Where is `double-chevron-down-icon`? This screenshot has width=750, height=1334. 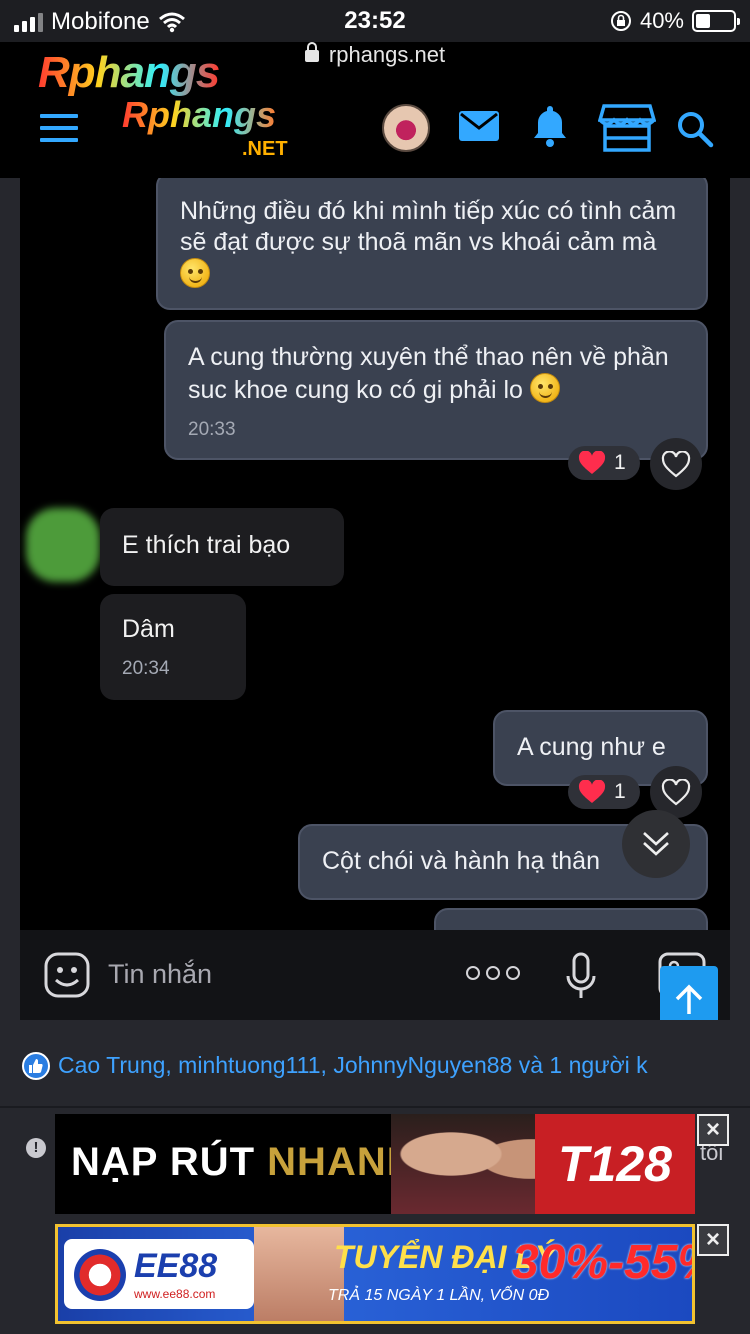 double-chevron-down-icon is located at coordinates (656, 844).